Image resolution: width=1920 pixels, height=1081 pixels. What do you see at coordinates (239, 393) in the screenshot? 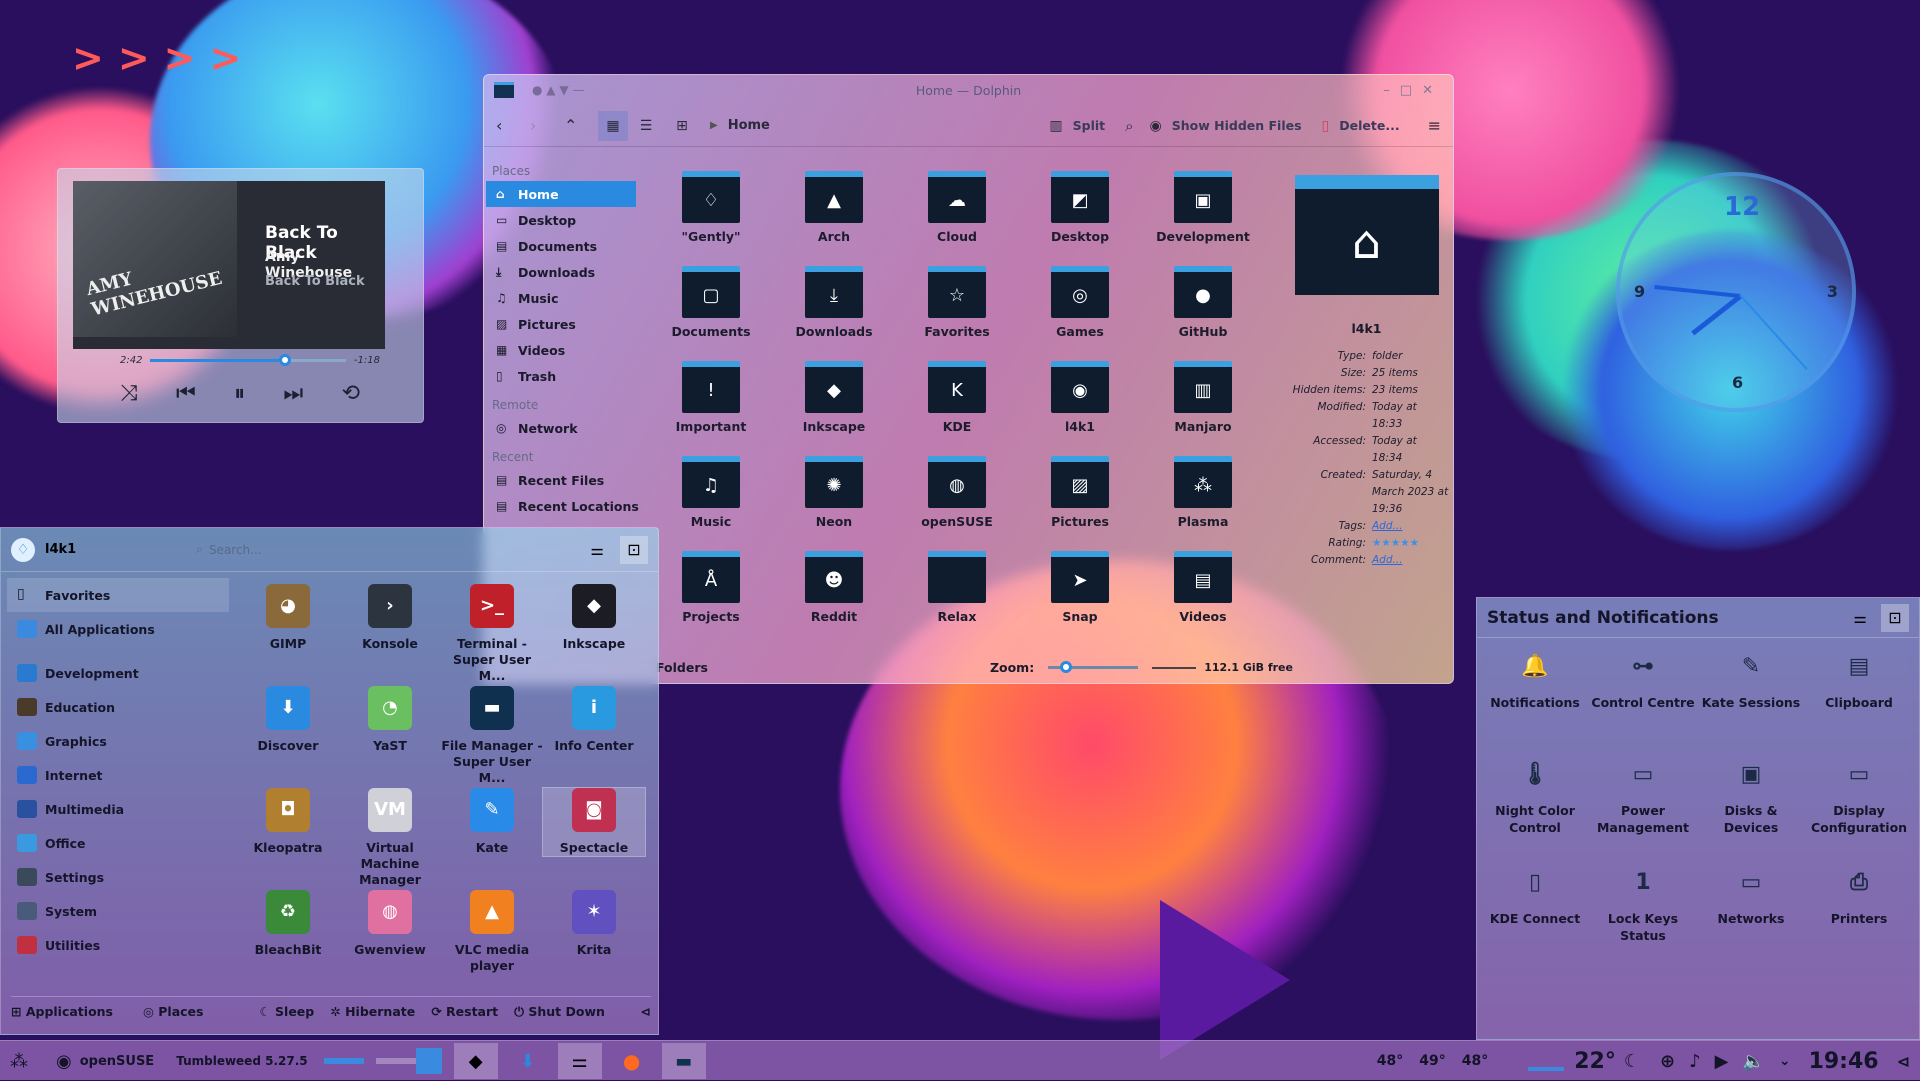
I see `pause-icon: ⏸` at bounding box center [239, 393].